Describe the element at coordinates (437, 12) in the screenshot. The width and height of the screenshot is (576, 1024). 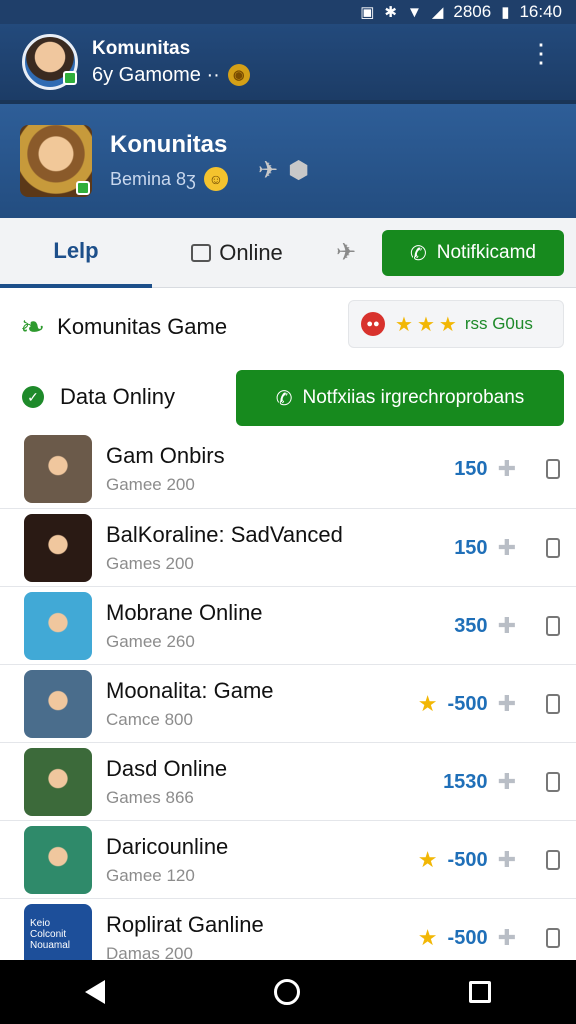
I see `signal-icon: ◢` at that location.